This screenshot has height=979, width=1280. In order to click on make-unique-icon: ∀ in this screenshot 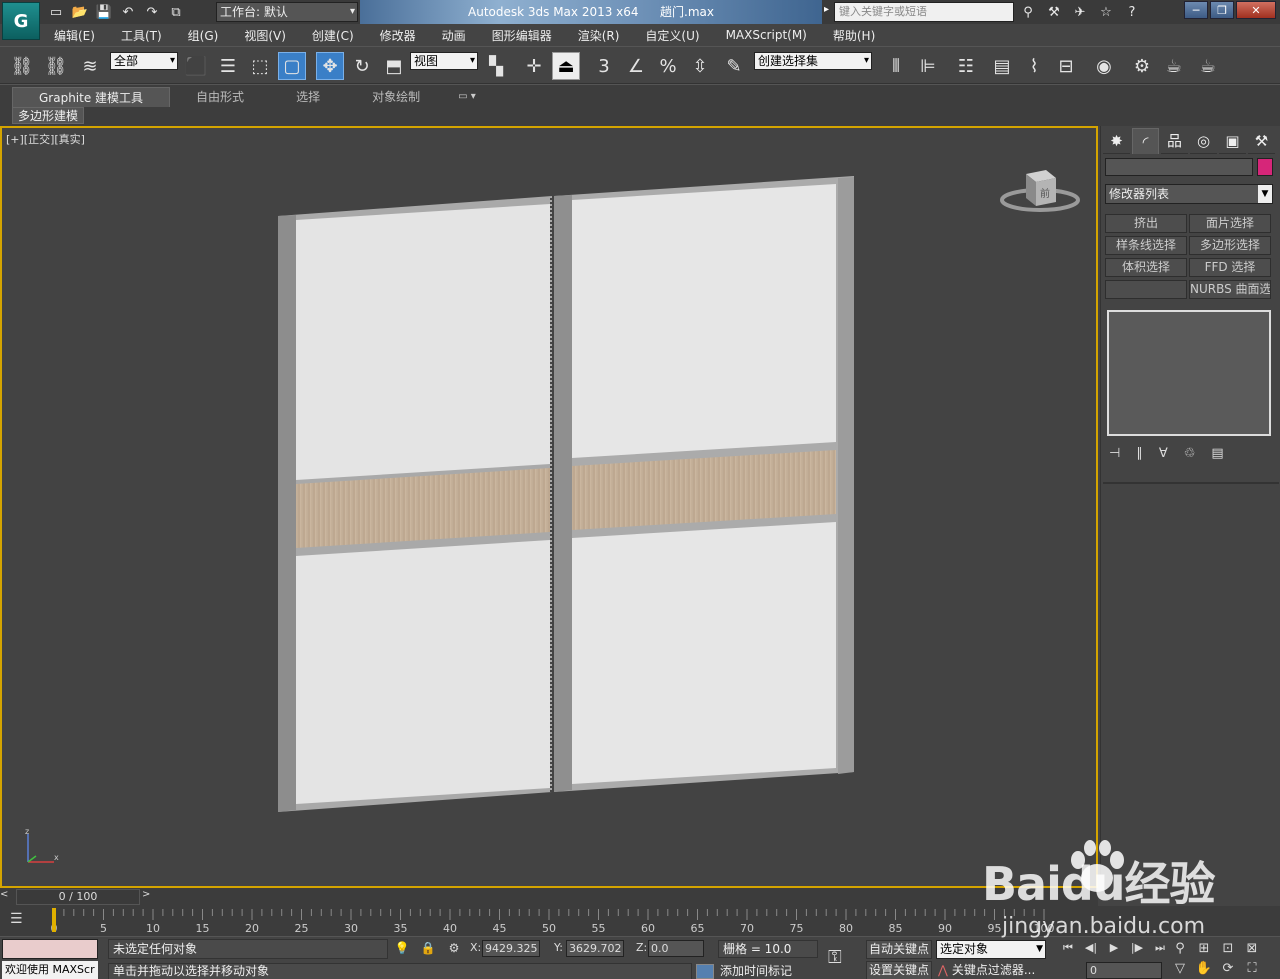, I will do `click(1163, 453)`.